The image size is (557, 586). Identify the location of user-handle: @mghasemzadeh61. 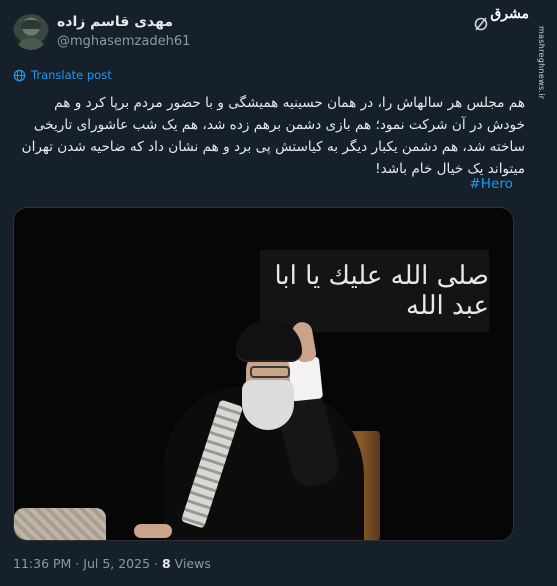
(123, 41).